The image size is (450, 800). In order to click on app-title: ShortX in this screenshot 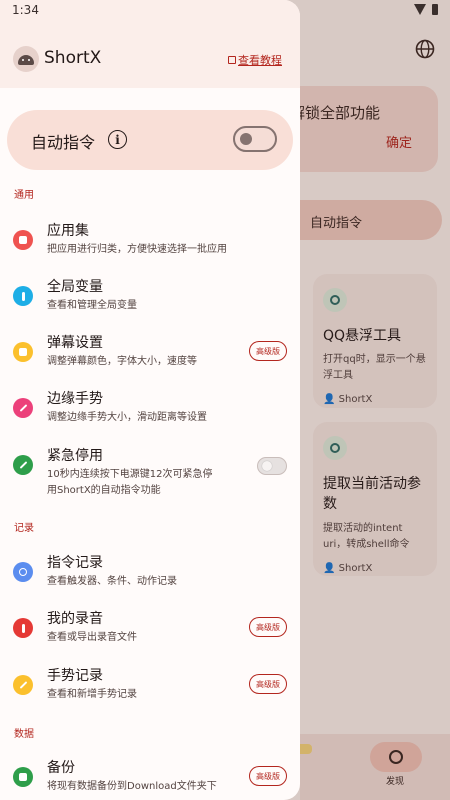, I will do `click(73, 58)`.